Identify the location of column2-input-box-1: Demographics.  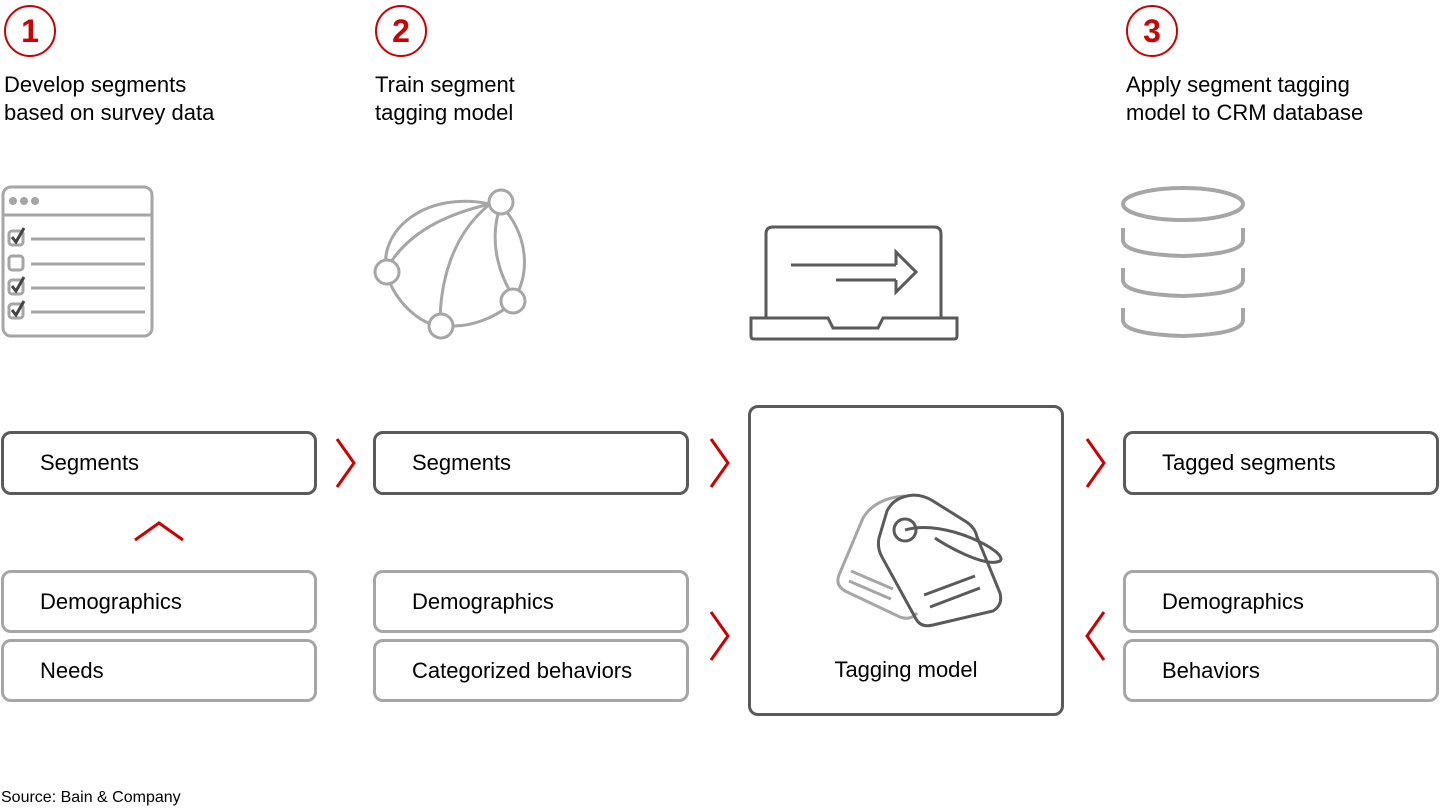
(531, 601).